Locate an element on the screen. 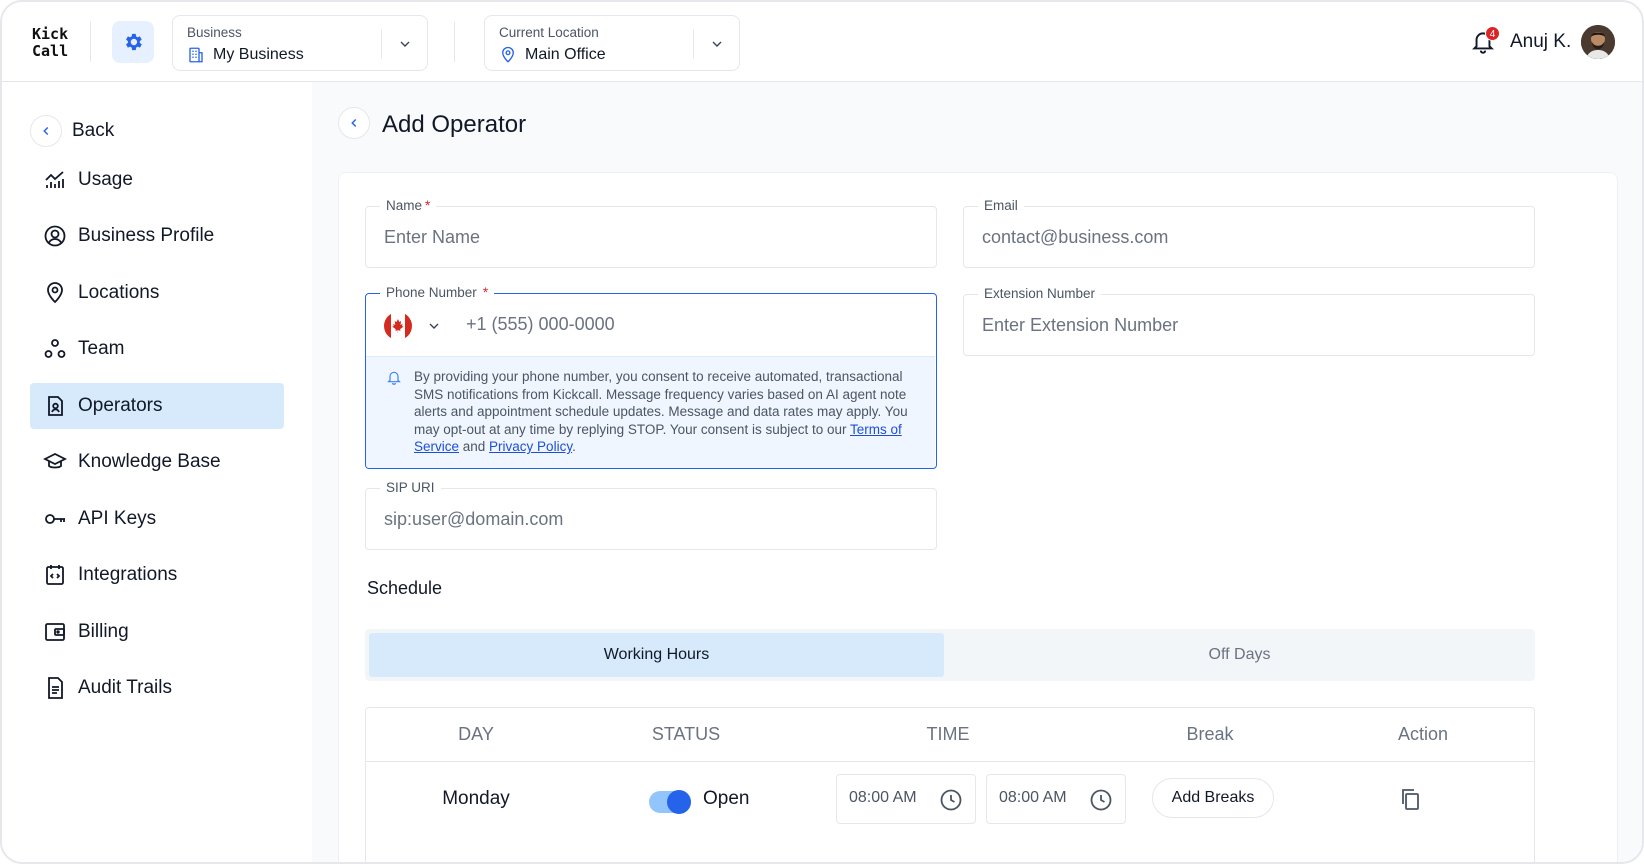 This screenshot has height=864, width=1644. end-time-input: 08:00 AM is located at coordinates (1056, 799).